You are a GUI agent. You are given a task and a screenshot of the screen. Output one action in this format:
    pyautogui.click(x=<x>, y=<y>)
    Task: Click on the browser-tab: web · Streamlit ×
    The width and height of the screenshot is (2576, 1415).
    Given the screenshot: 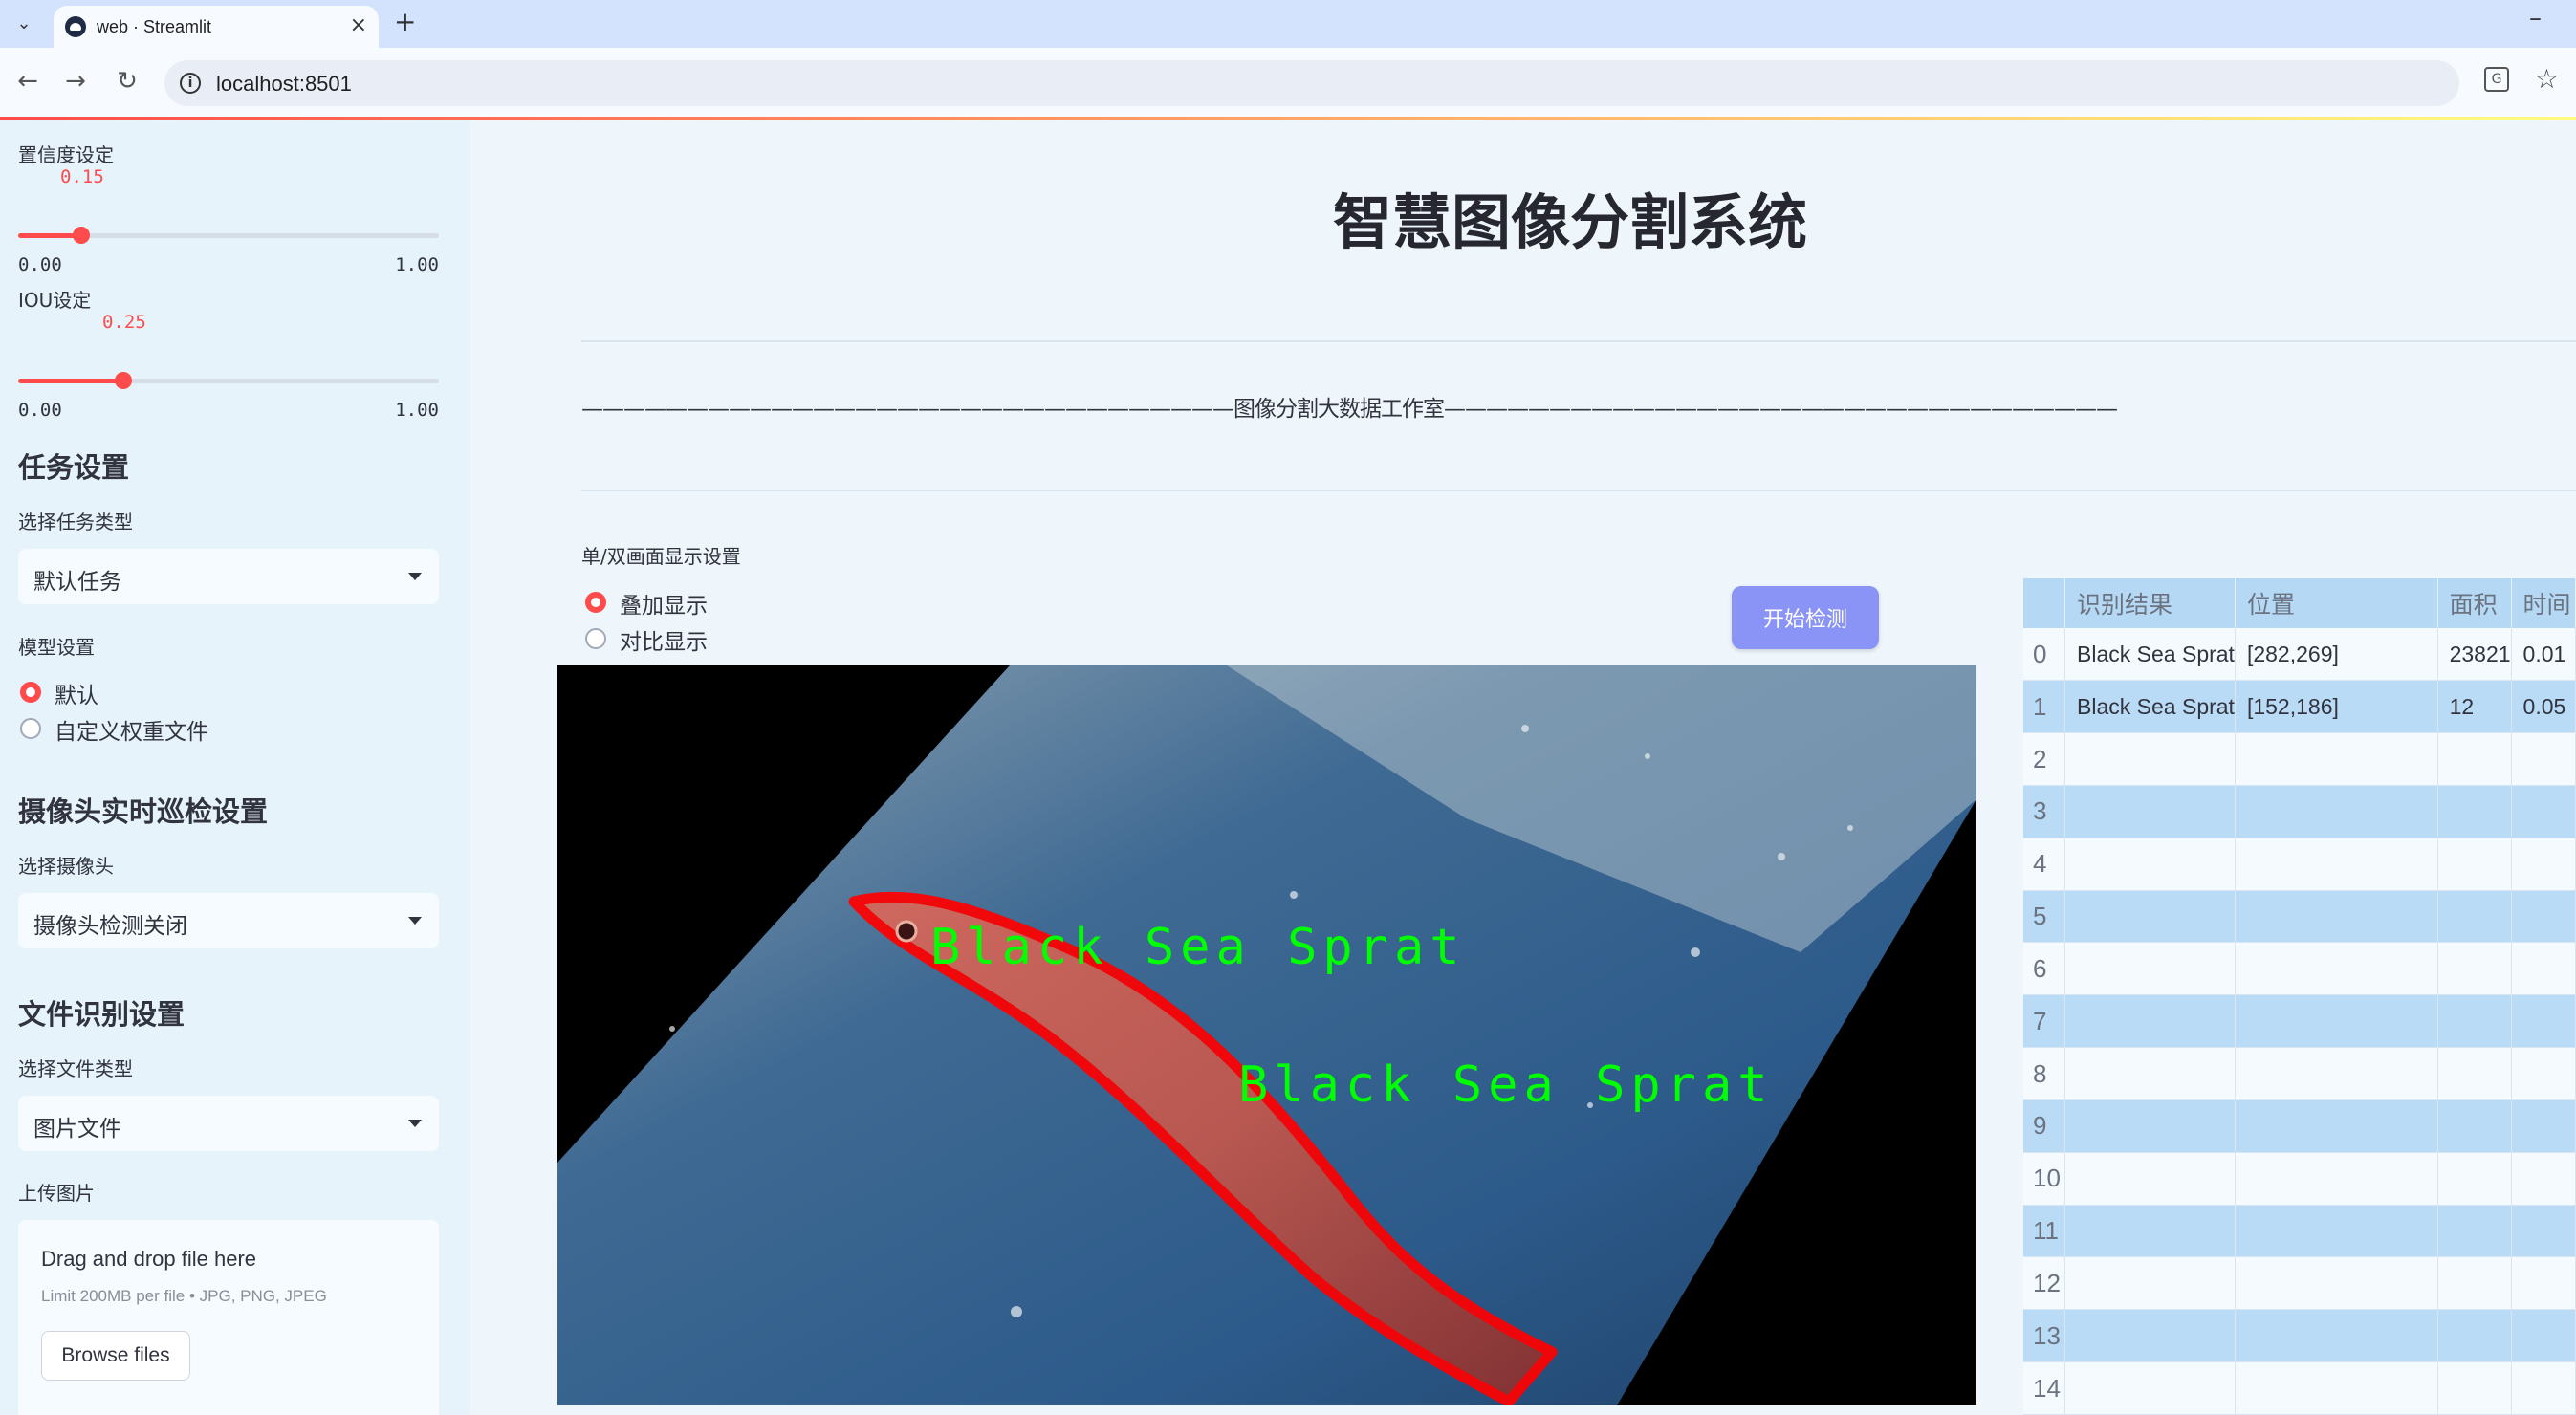 What is the action you would take?
    pyautogui.click(x=216, y=27)
    